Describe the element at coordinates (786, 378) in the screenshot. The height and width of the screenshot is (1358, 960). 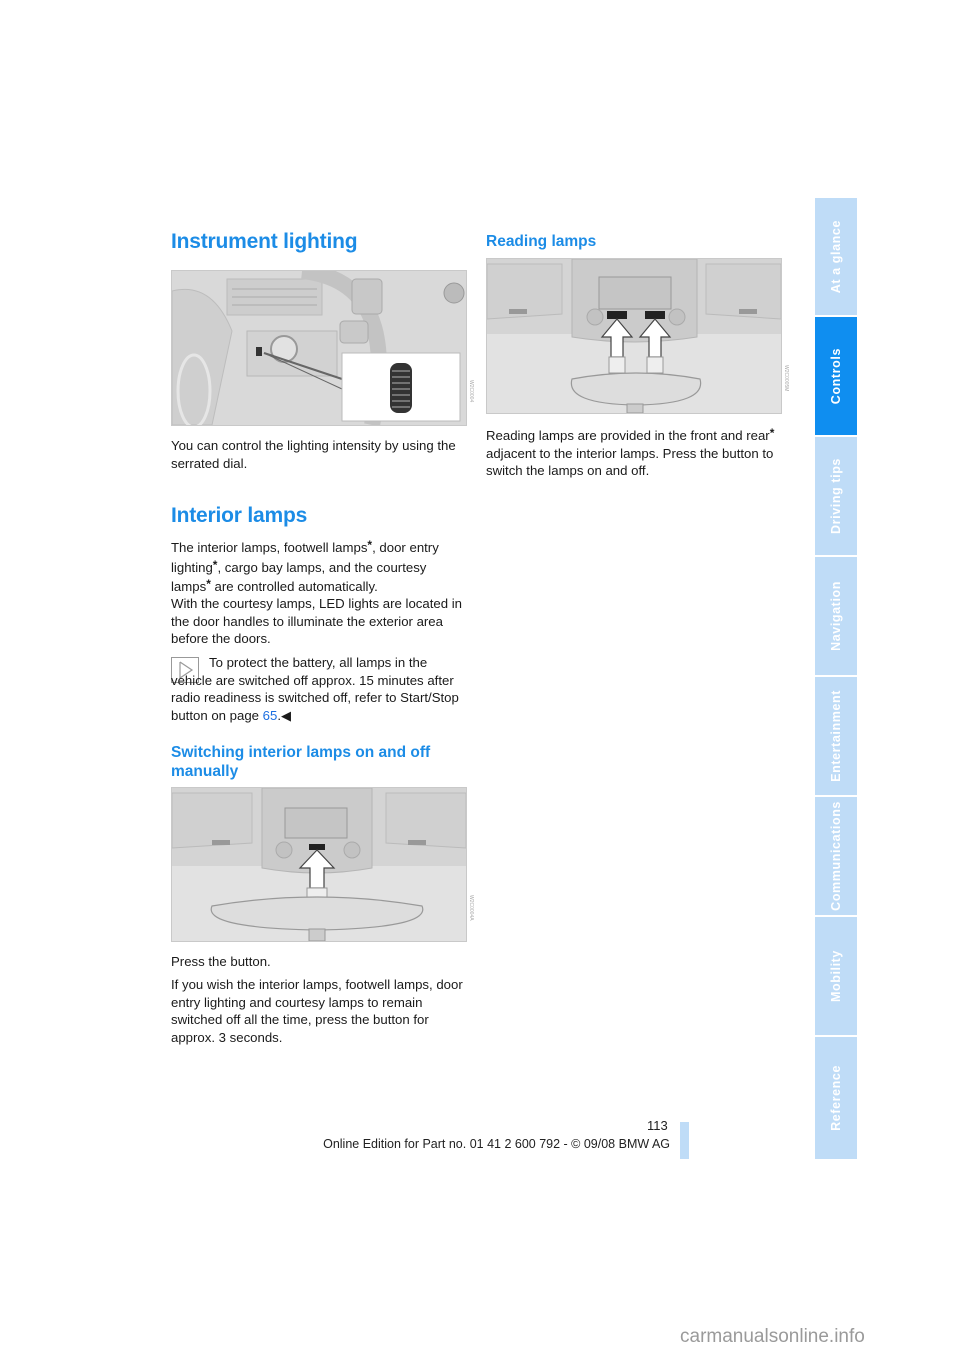
I see `figure-code: W2C0005M` at that location.